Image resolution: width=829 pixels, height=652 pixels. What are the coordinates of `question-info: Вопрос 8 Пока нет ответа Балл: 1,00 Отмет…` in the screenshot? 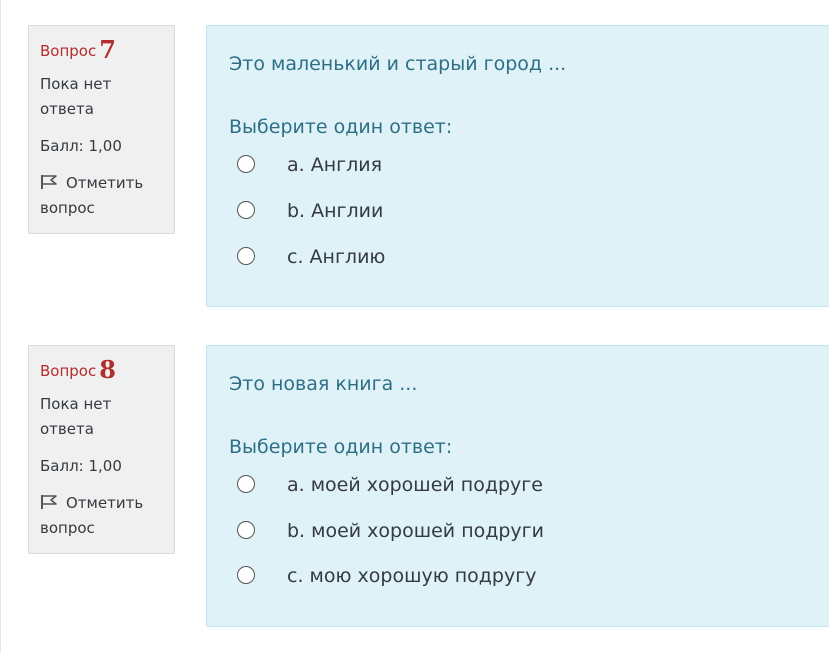 It's located at (101, 449).